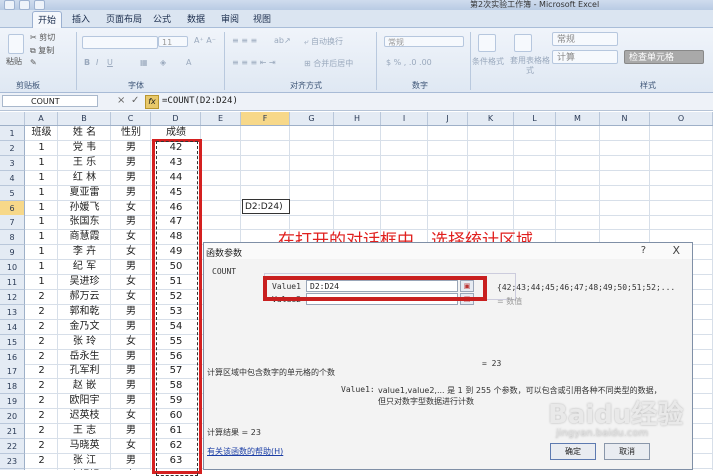 This screenshot has height=476, width=713. I want to click on cell-a14: 2, so click(41, 327).